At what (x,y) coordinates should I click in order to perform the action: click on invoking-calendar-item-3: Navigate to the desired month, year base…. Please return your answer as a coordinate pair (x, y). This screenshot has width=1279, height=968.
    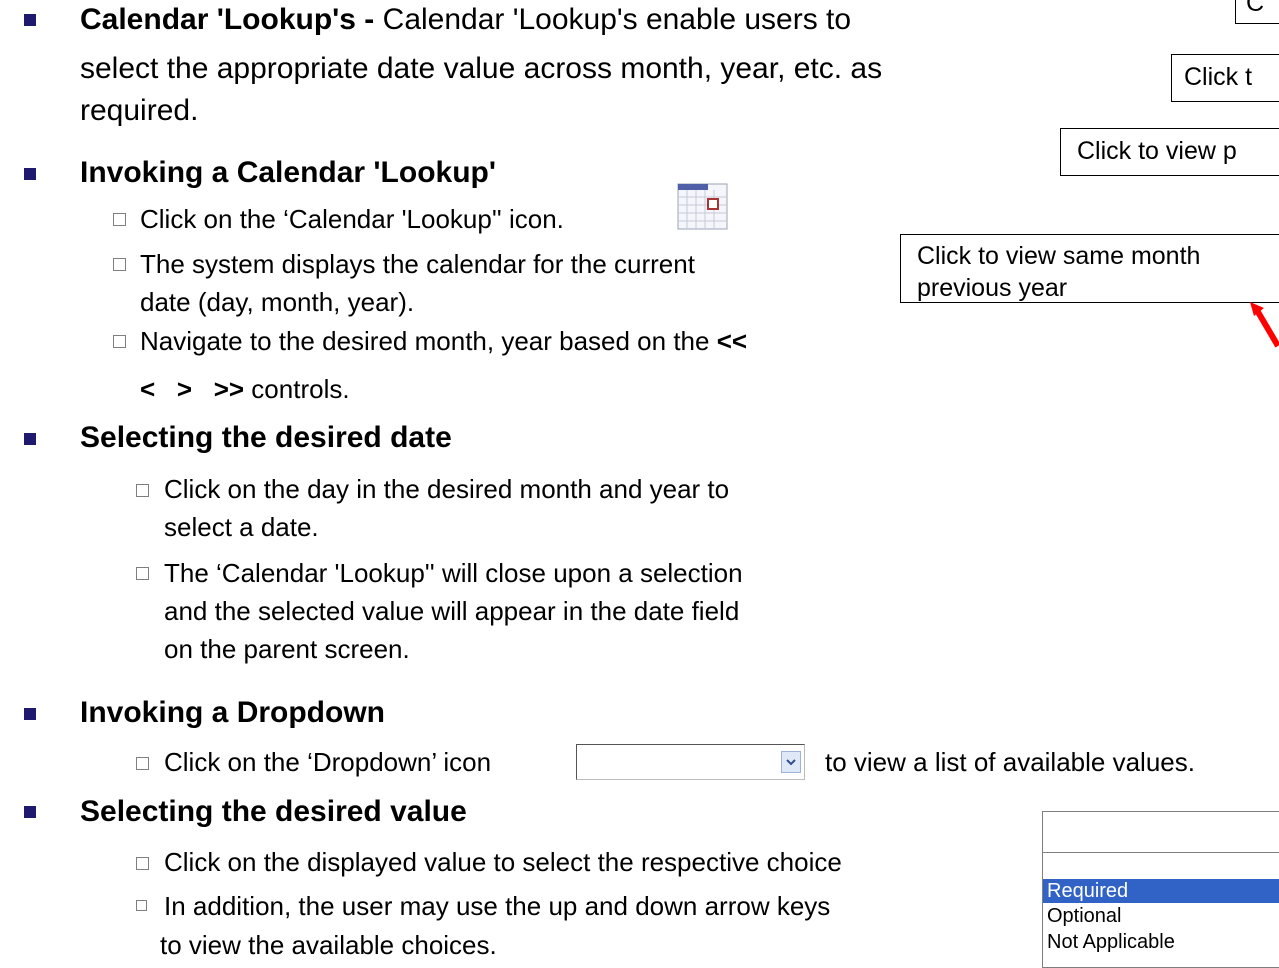
    Looking at the image, I should click on (443, 341).